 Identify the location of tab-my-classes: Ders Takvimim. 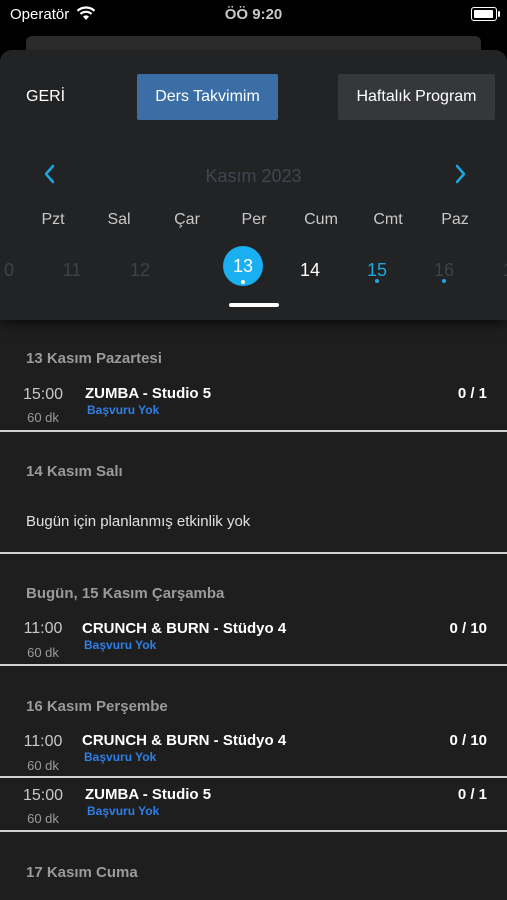
(207, 97).